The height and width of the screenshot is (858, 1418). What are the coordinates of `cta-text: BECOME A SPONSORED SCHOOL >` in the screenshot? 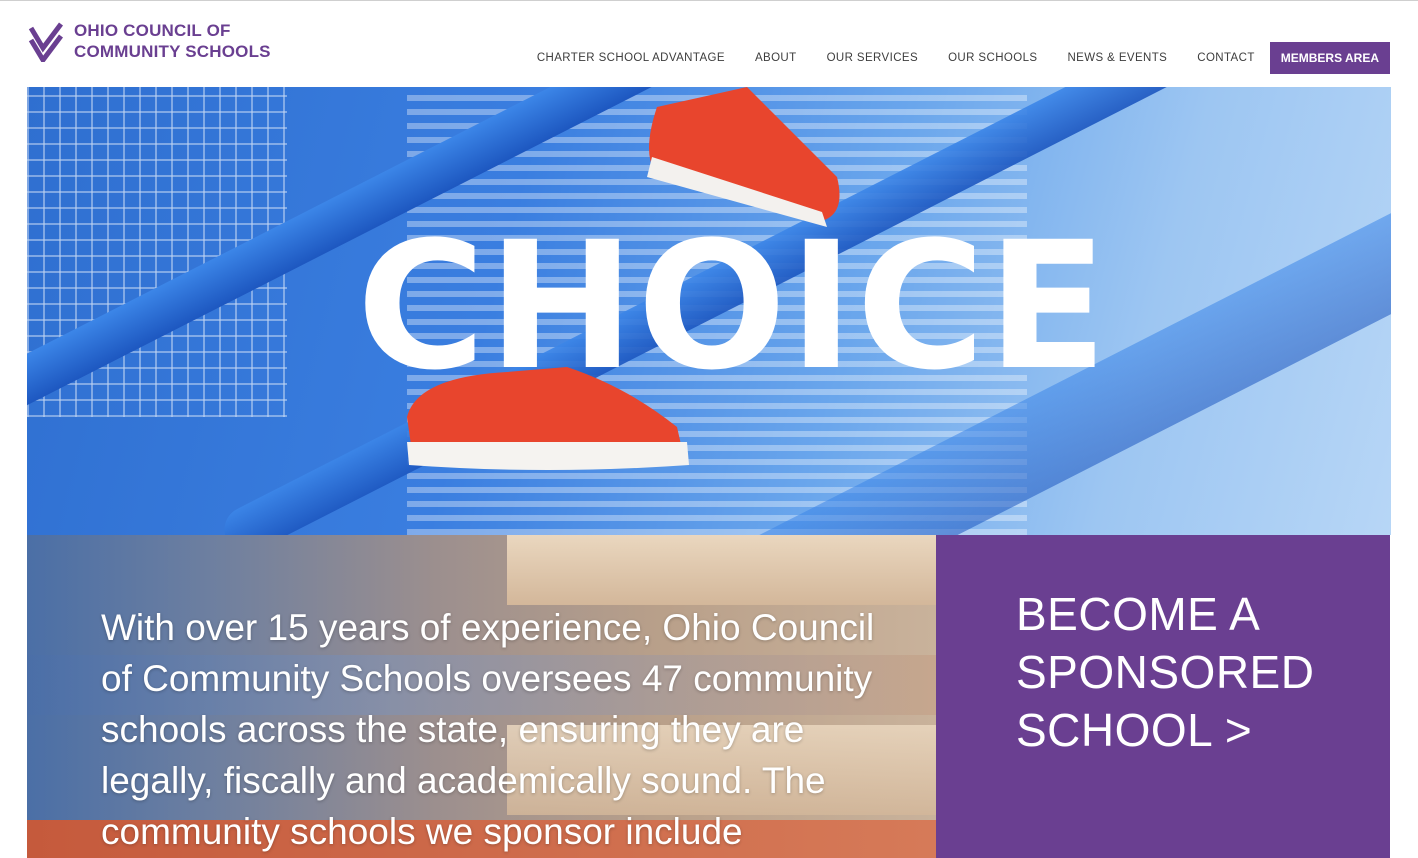 It's located at (1186, 672).